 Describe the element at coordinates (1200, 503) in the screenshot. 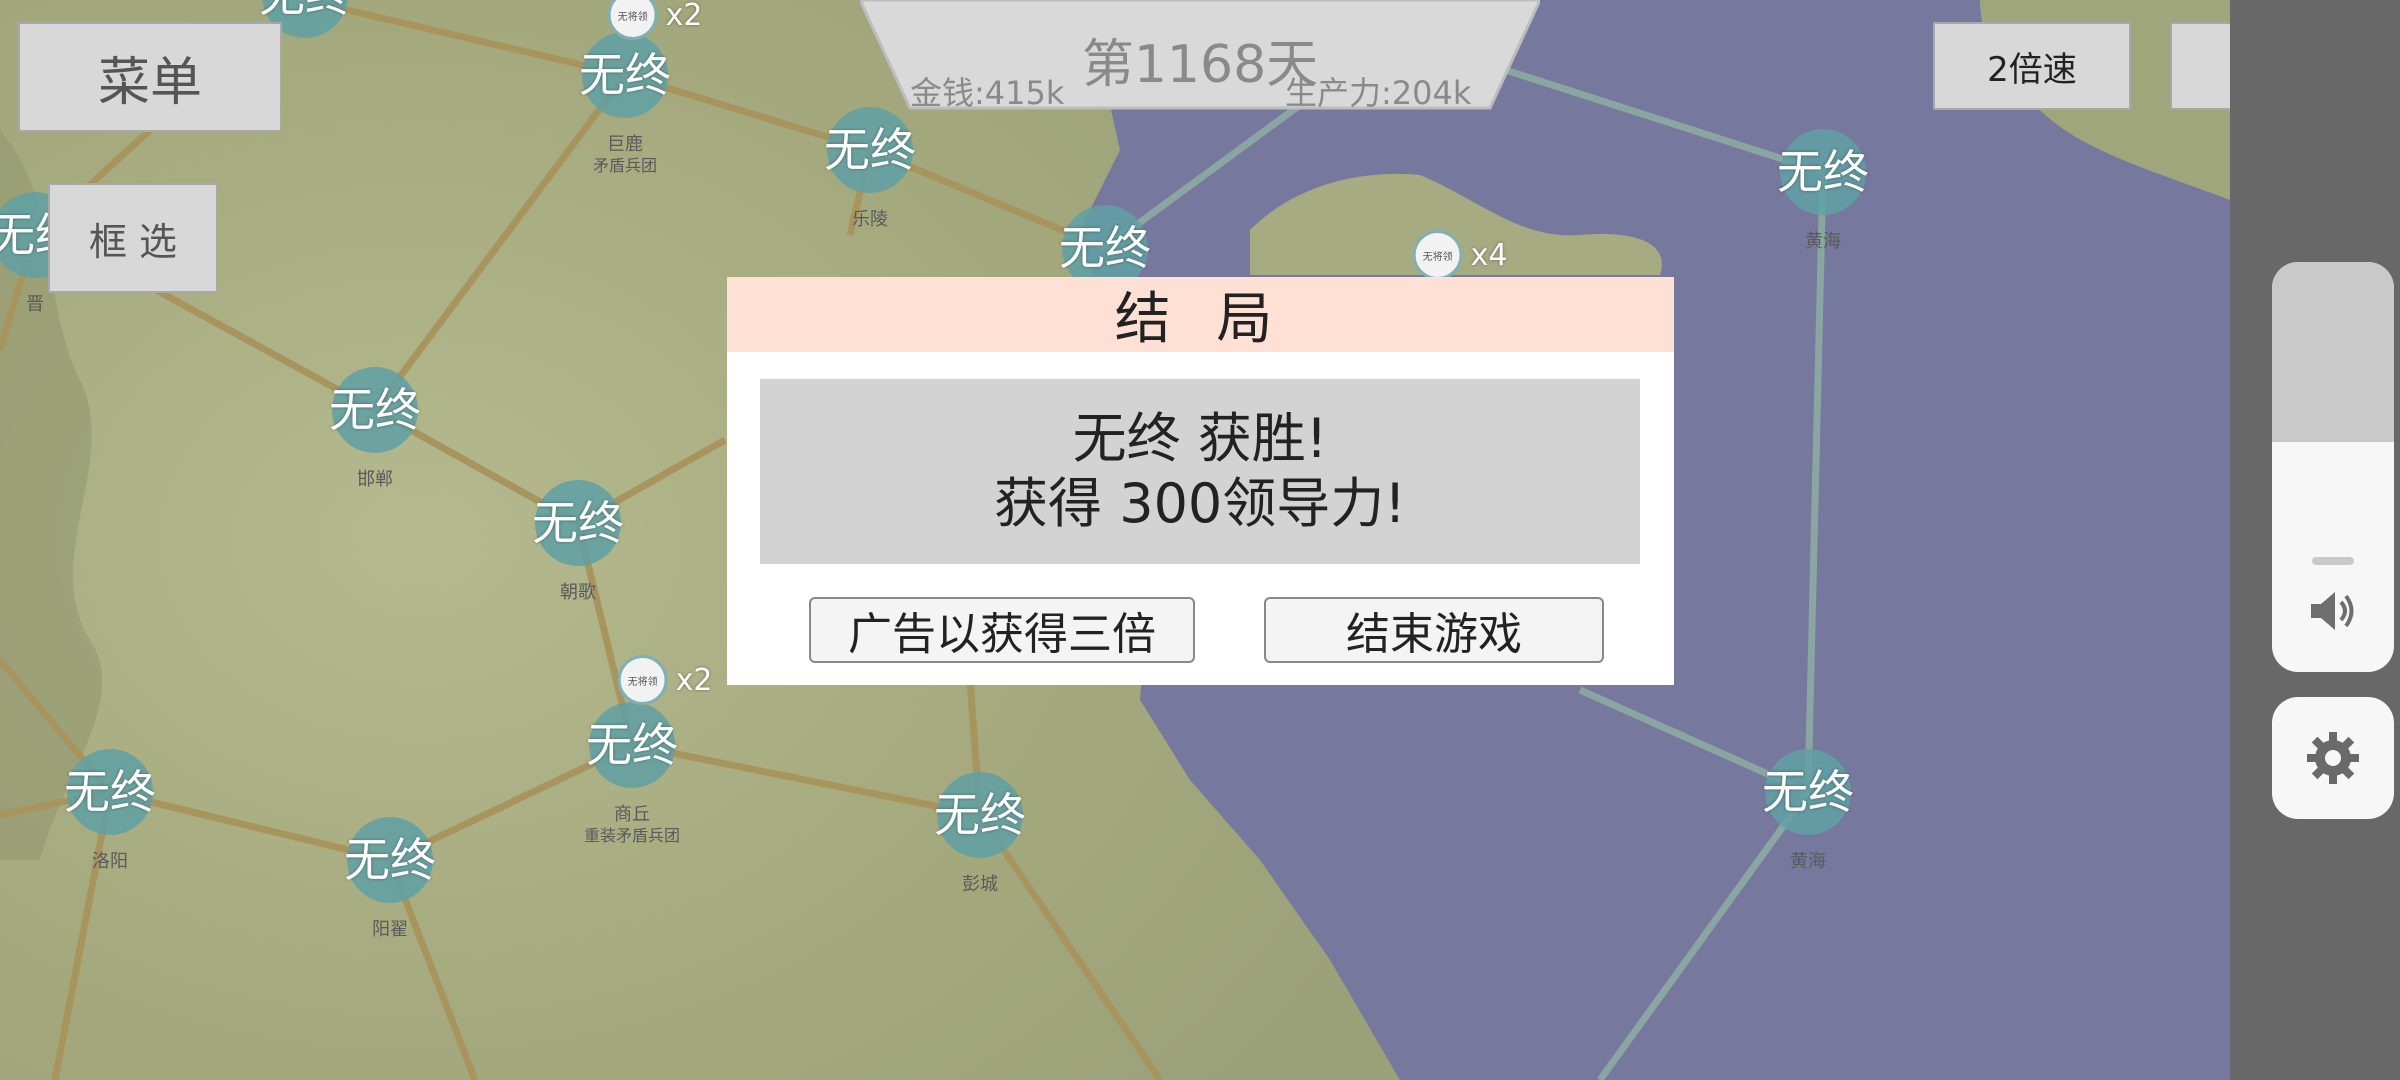

I see `reward-text: 获得 300领导力!` at that location.